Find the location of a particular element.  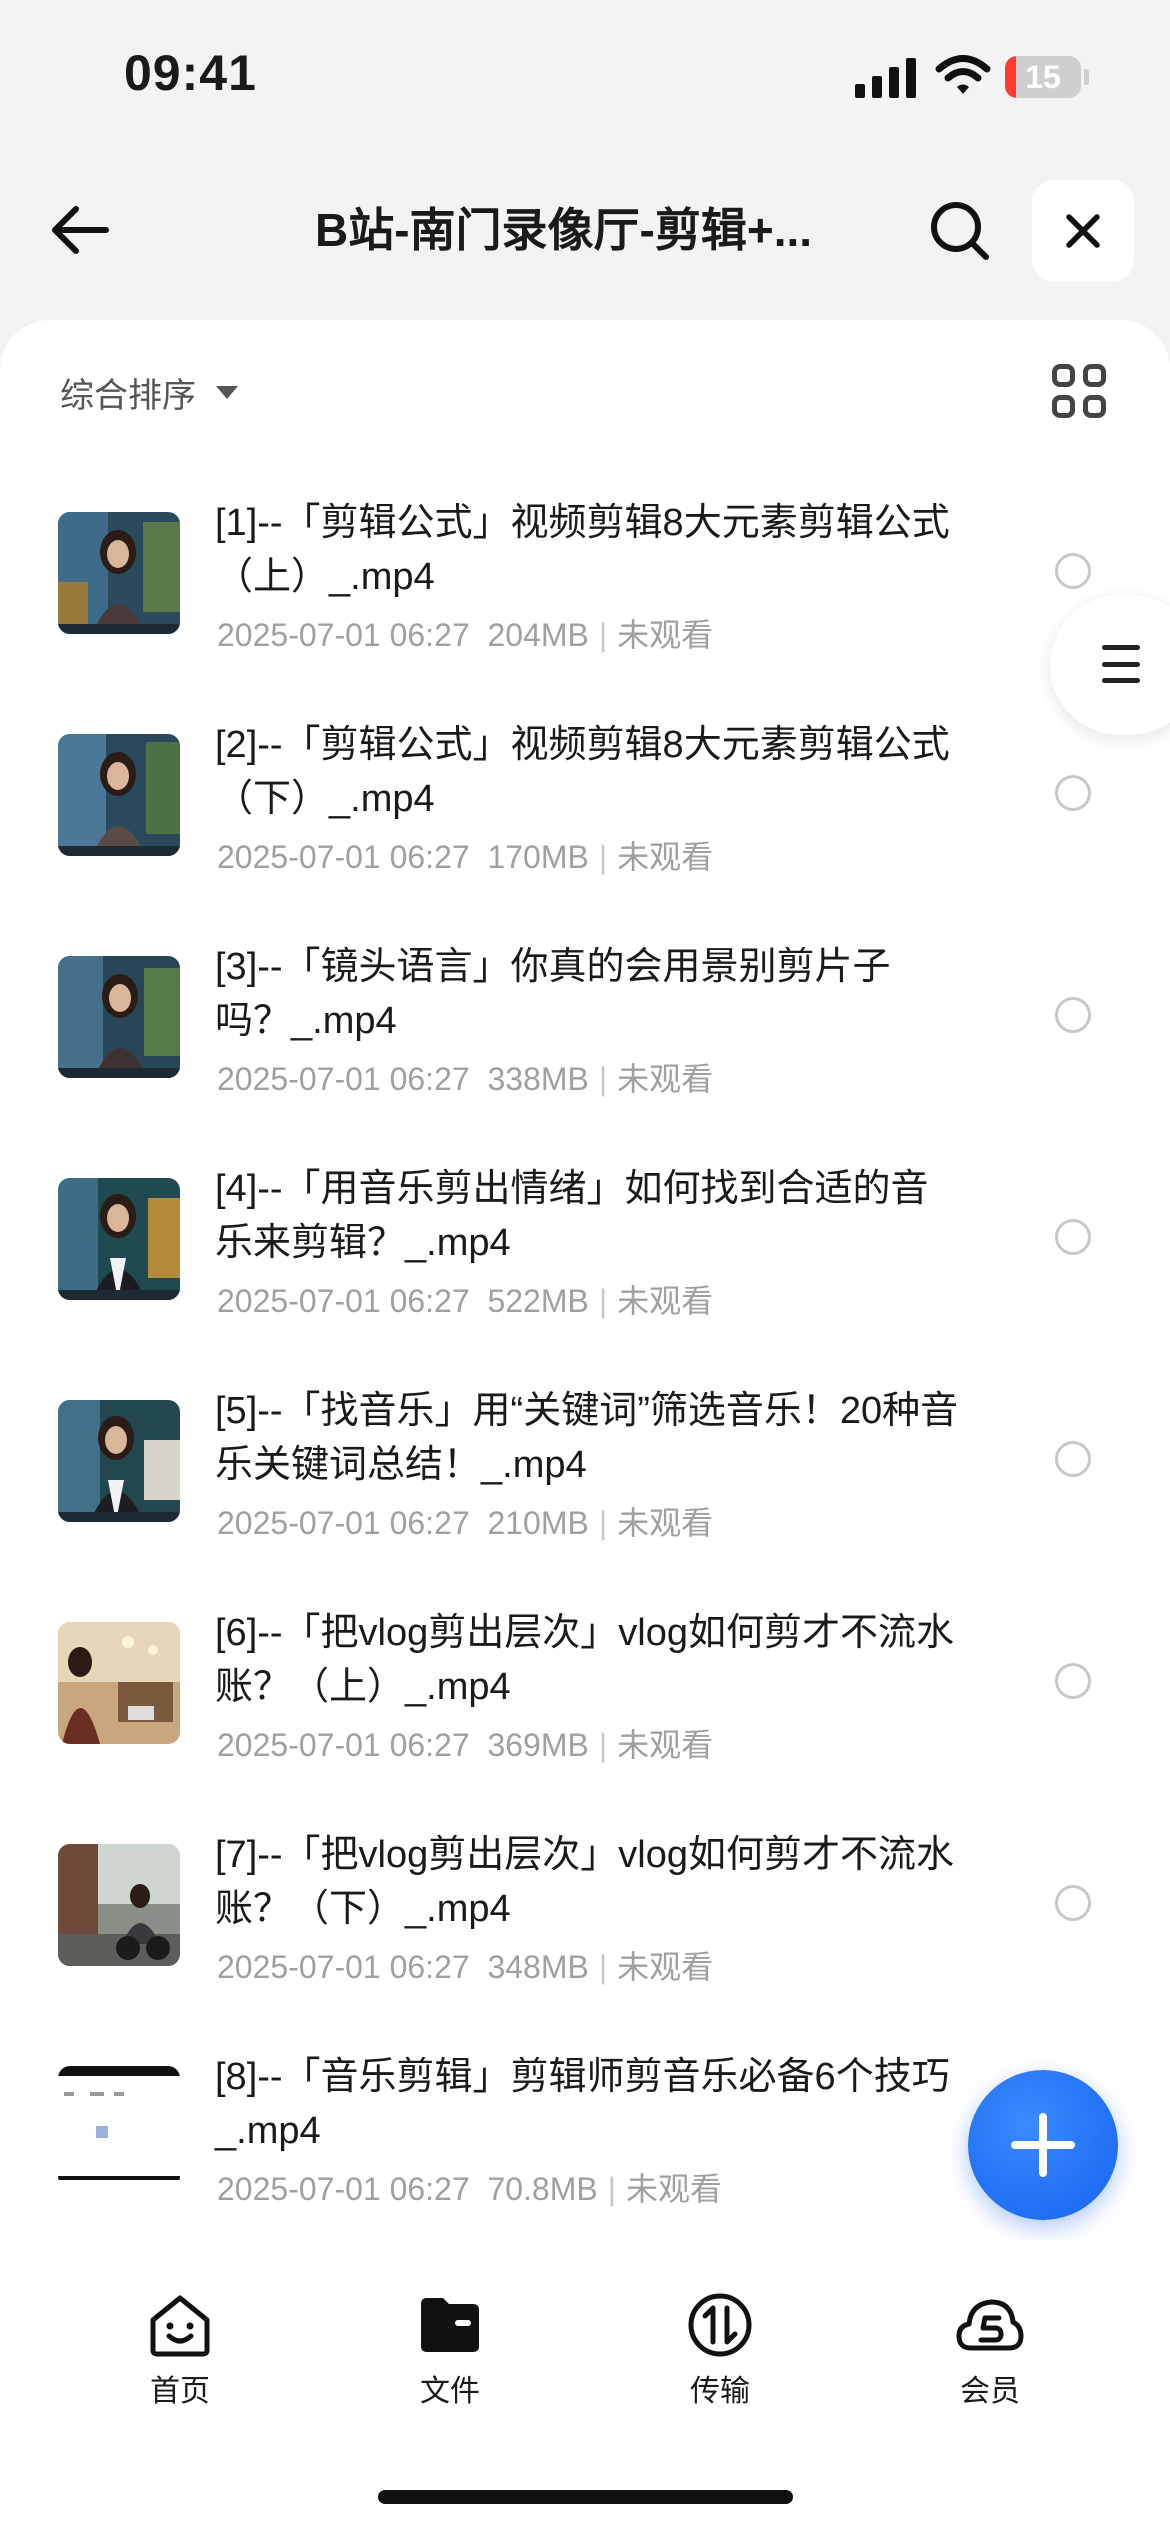

nav-transfer: 传输 is located at coordinates (720, 2350).